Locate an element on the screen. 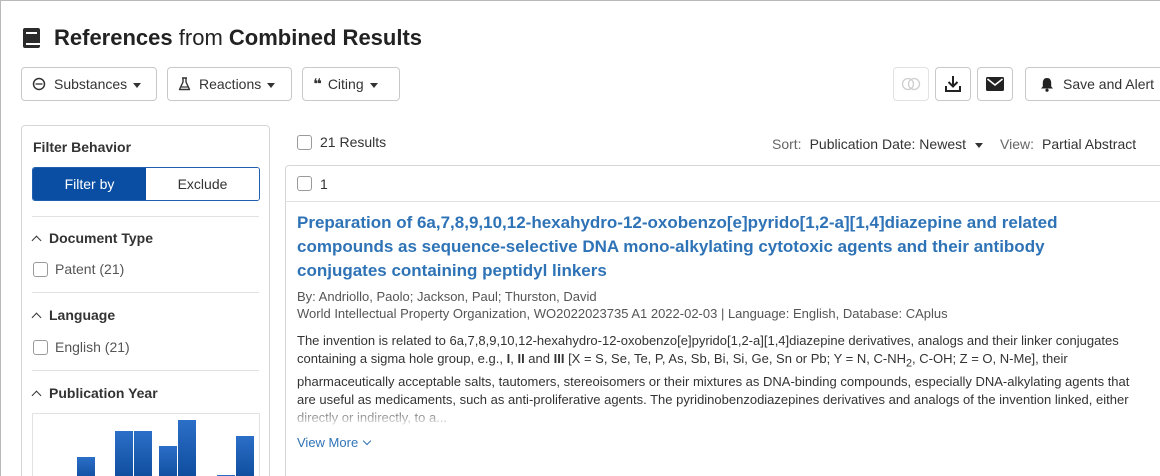 The width and height of the screenshot is (1160, 476). flask-icon is located at coordinates (184, 84).